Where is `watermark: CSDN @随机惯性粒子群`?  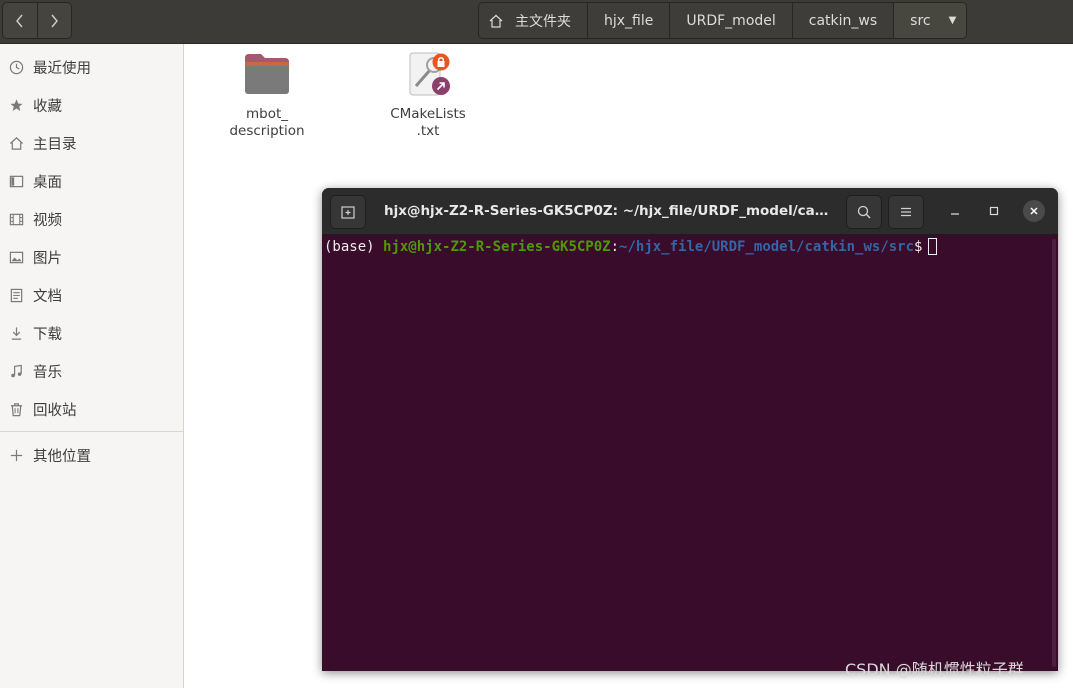 watermark: CSDN @随机惯性粒子群 is located at coordinates (934, 669).